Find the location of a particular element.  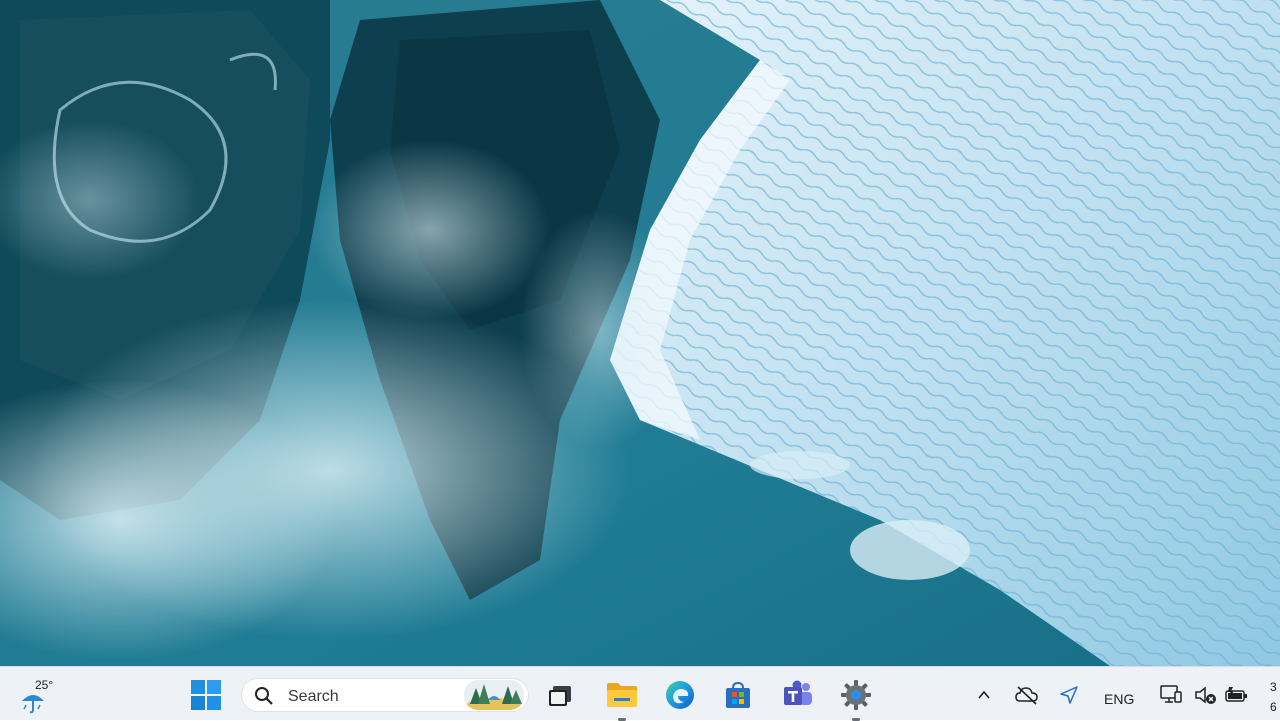

battery-button is located at coordinates (1236, 695).